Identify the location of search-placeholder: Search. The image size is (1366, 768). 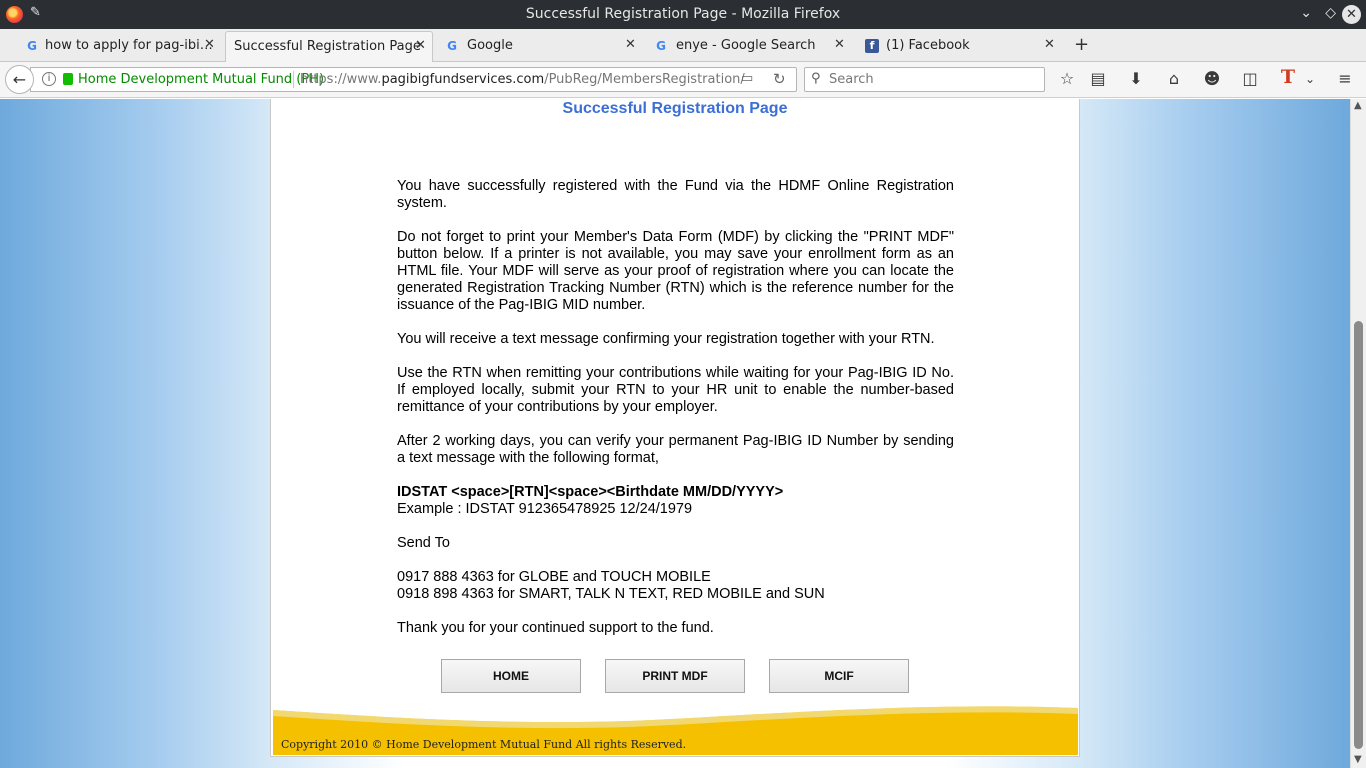
(851, 79).